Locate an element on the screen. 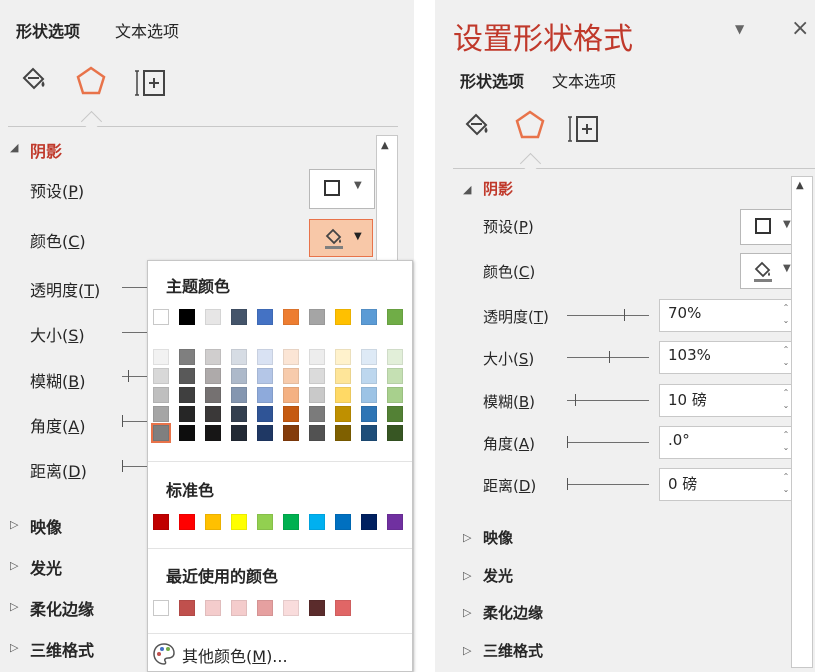 The image size is (815, 672). close-icon: × is located at coordinates (800, 28).